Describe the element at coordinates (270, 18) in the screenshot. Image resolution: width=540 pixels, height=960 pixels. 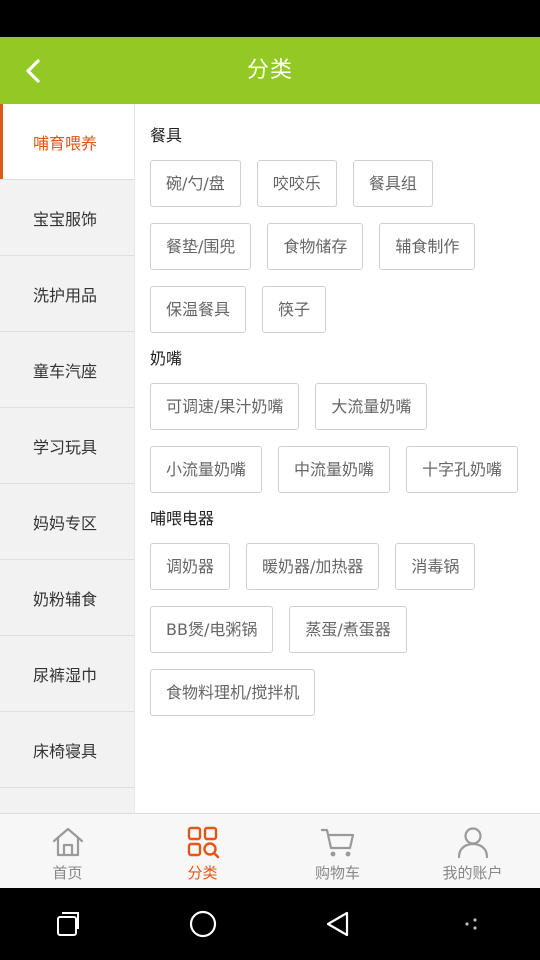
I see `status-bar` at that location.